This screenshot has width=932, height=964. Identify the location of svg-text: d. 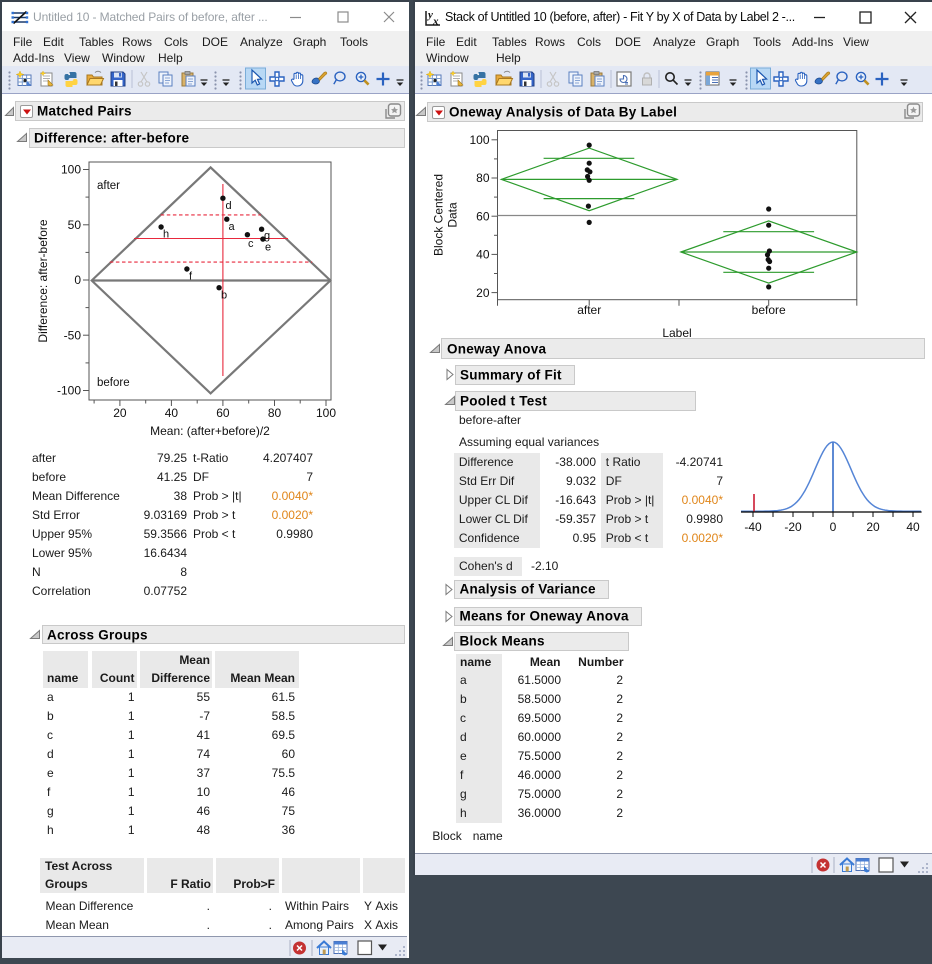
(229, 206).